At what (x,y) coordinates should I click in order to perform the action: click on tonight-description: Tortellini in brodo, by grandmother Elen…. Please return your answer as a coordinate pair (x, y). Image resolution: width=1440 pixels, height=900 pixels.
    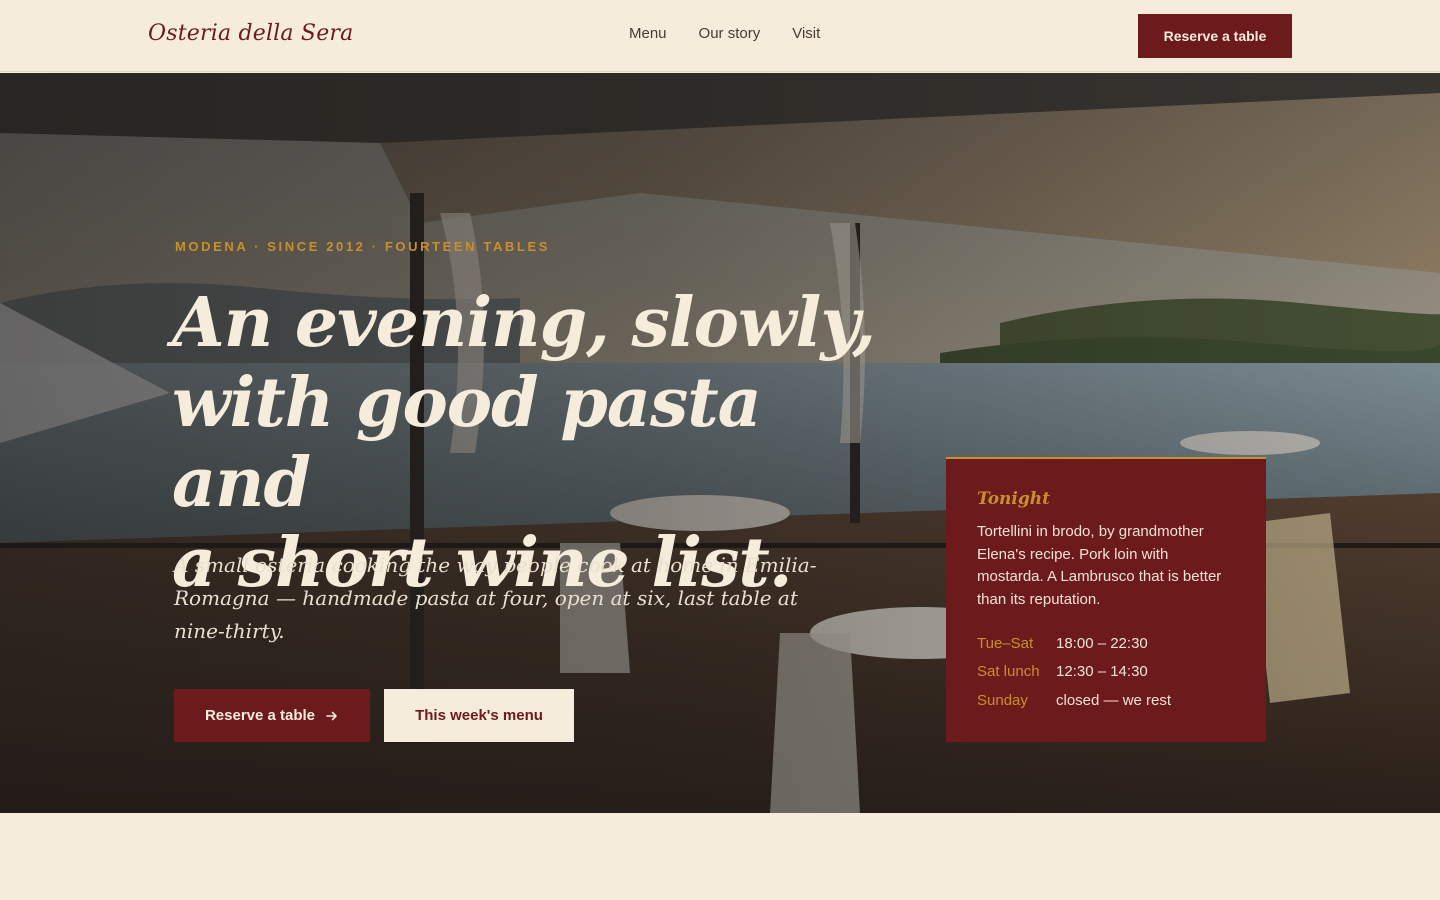
    Looking at the image, I should click on (1099, 565).